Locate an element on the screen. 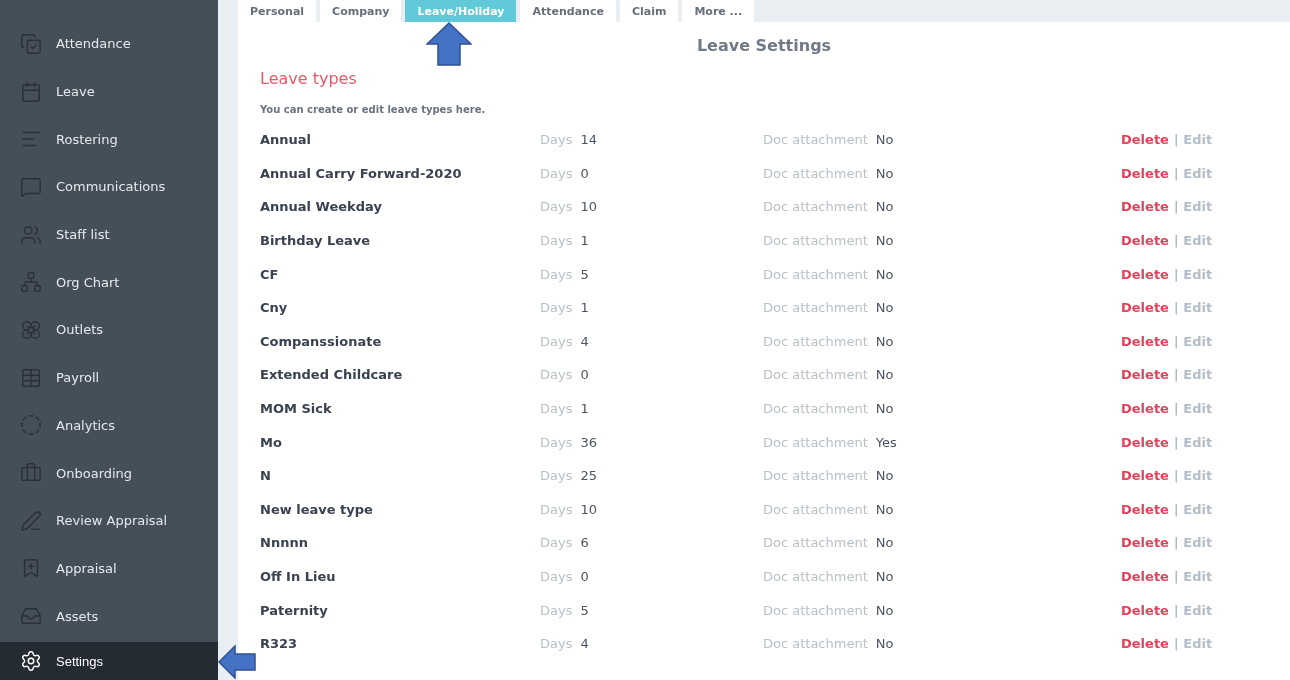 The width and height of the screenshot is (1290, 680). page-title: Leave Settings is located at coordinates (764, 45).